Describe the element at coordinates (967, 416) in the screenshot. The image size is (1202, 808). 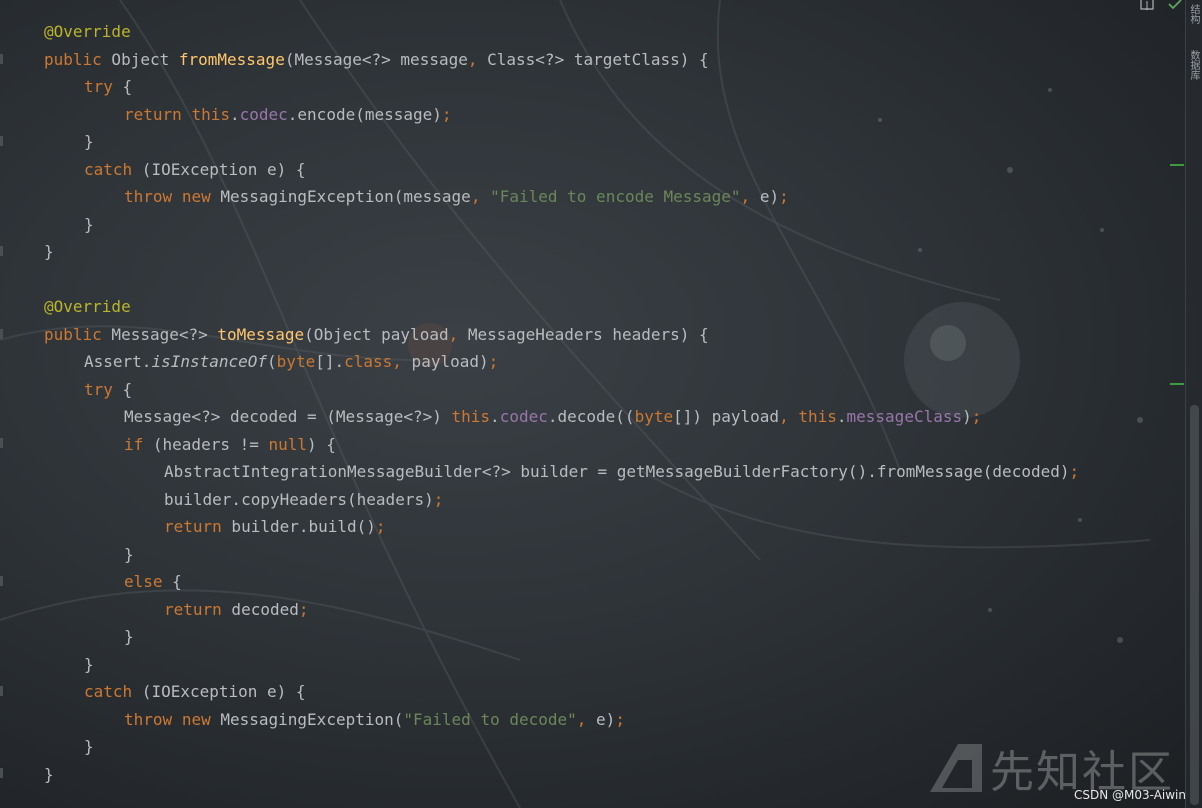
I see `code-token: )` at that location.